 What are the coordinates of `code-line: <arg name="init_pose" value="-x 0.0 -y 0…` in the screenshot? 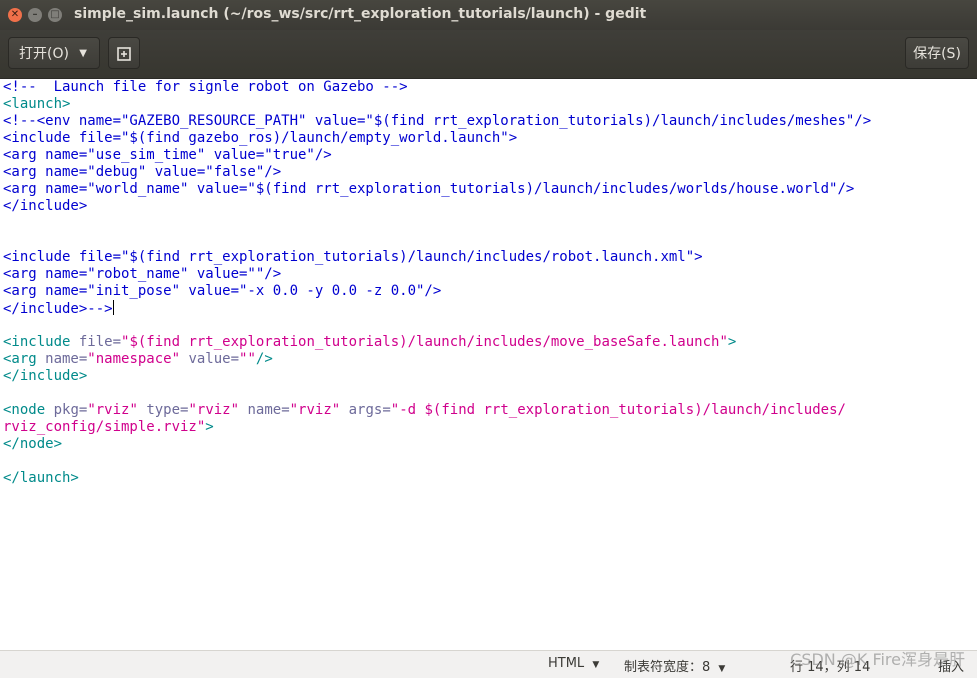 It's located at (437, 291).